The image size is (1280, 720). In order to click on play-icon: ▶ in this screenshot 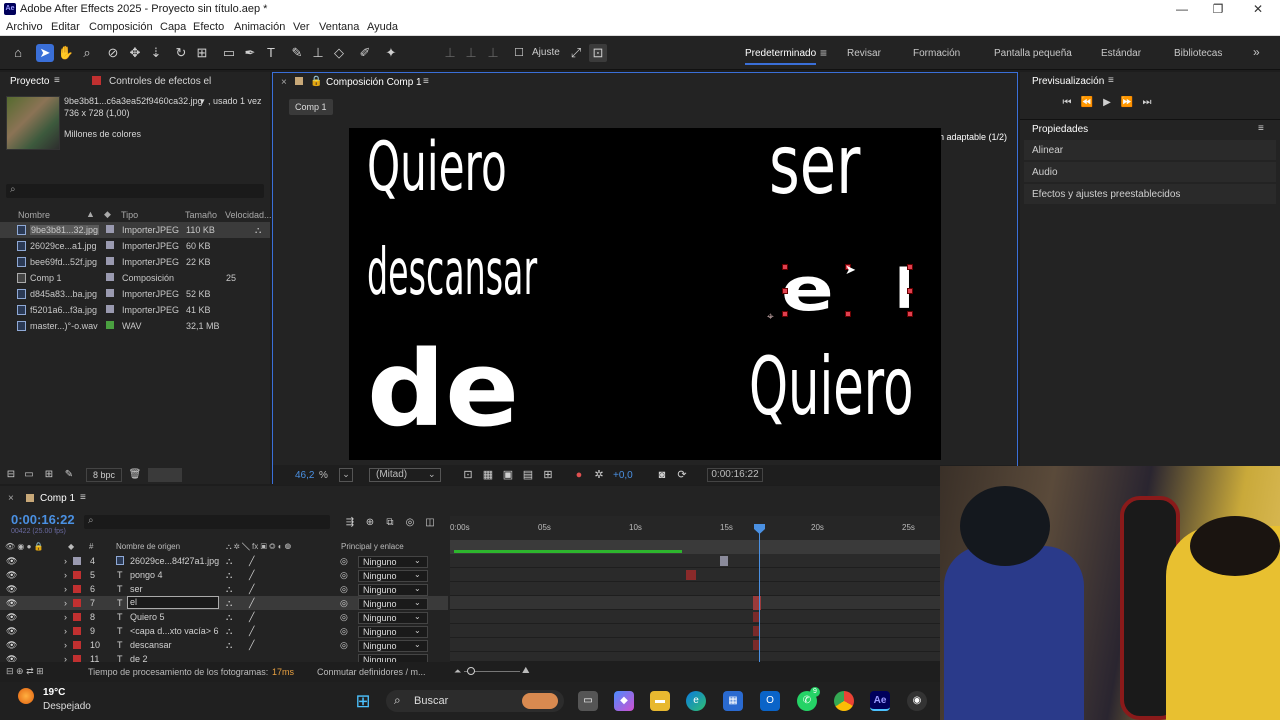, I will do `click(1107, 103)`.